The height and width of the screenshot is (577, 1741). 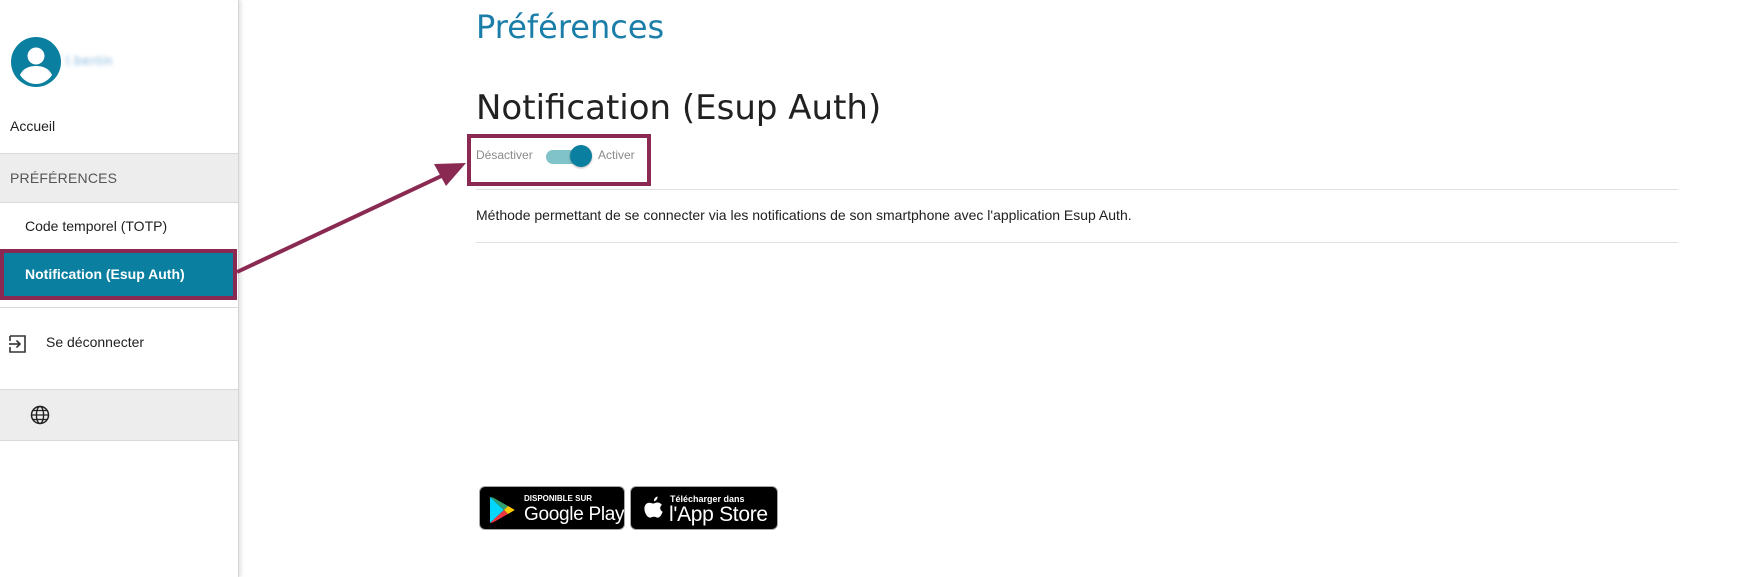 What do you see at coordinates (119, 178) in the screenshot?
I see `sidebar-section-preferences: PRÉFÉRENCES` at bounding box center [119, 178].